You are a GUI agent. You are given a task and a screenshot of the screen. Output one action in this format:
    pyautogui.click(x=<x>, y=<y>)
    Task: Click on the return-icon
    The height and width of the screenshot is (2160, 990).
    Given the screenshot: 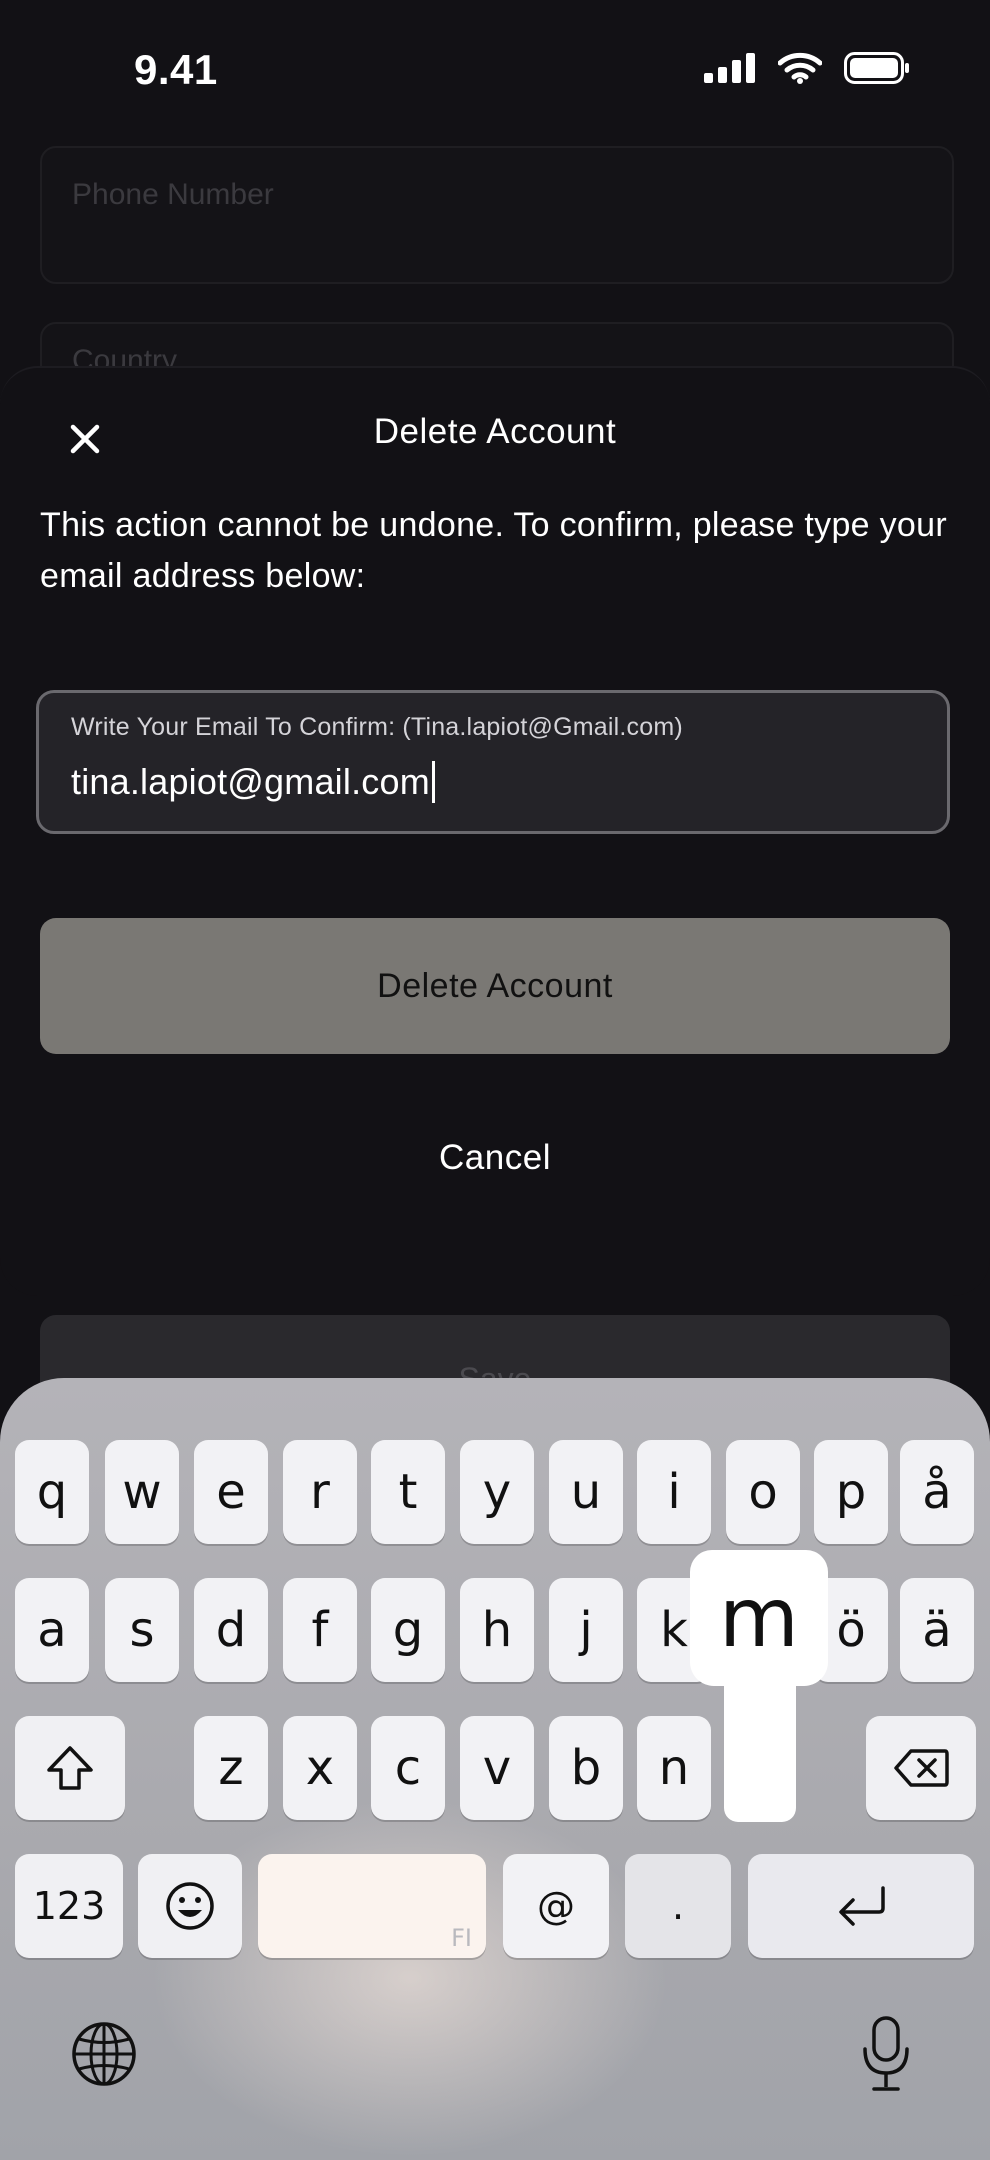 What is the action you would take?
    pyautogui.click(x=862, y=1906)
    